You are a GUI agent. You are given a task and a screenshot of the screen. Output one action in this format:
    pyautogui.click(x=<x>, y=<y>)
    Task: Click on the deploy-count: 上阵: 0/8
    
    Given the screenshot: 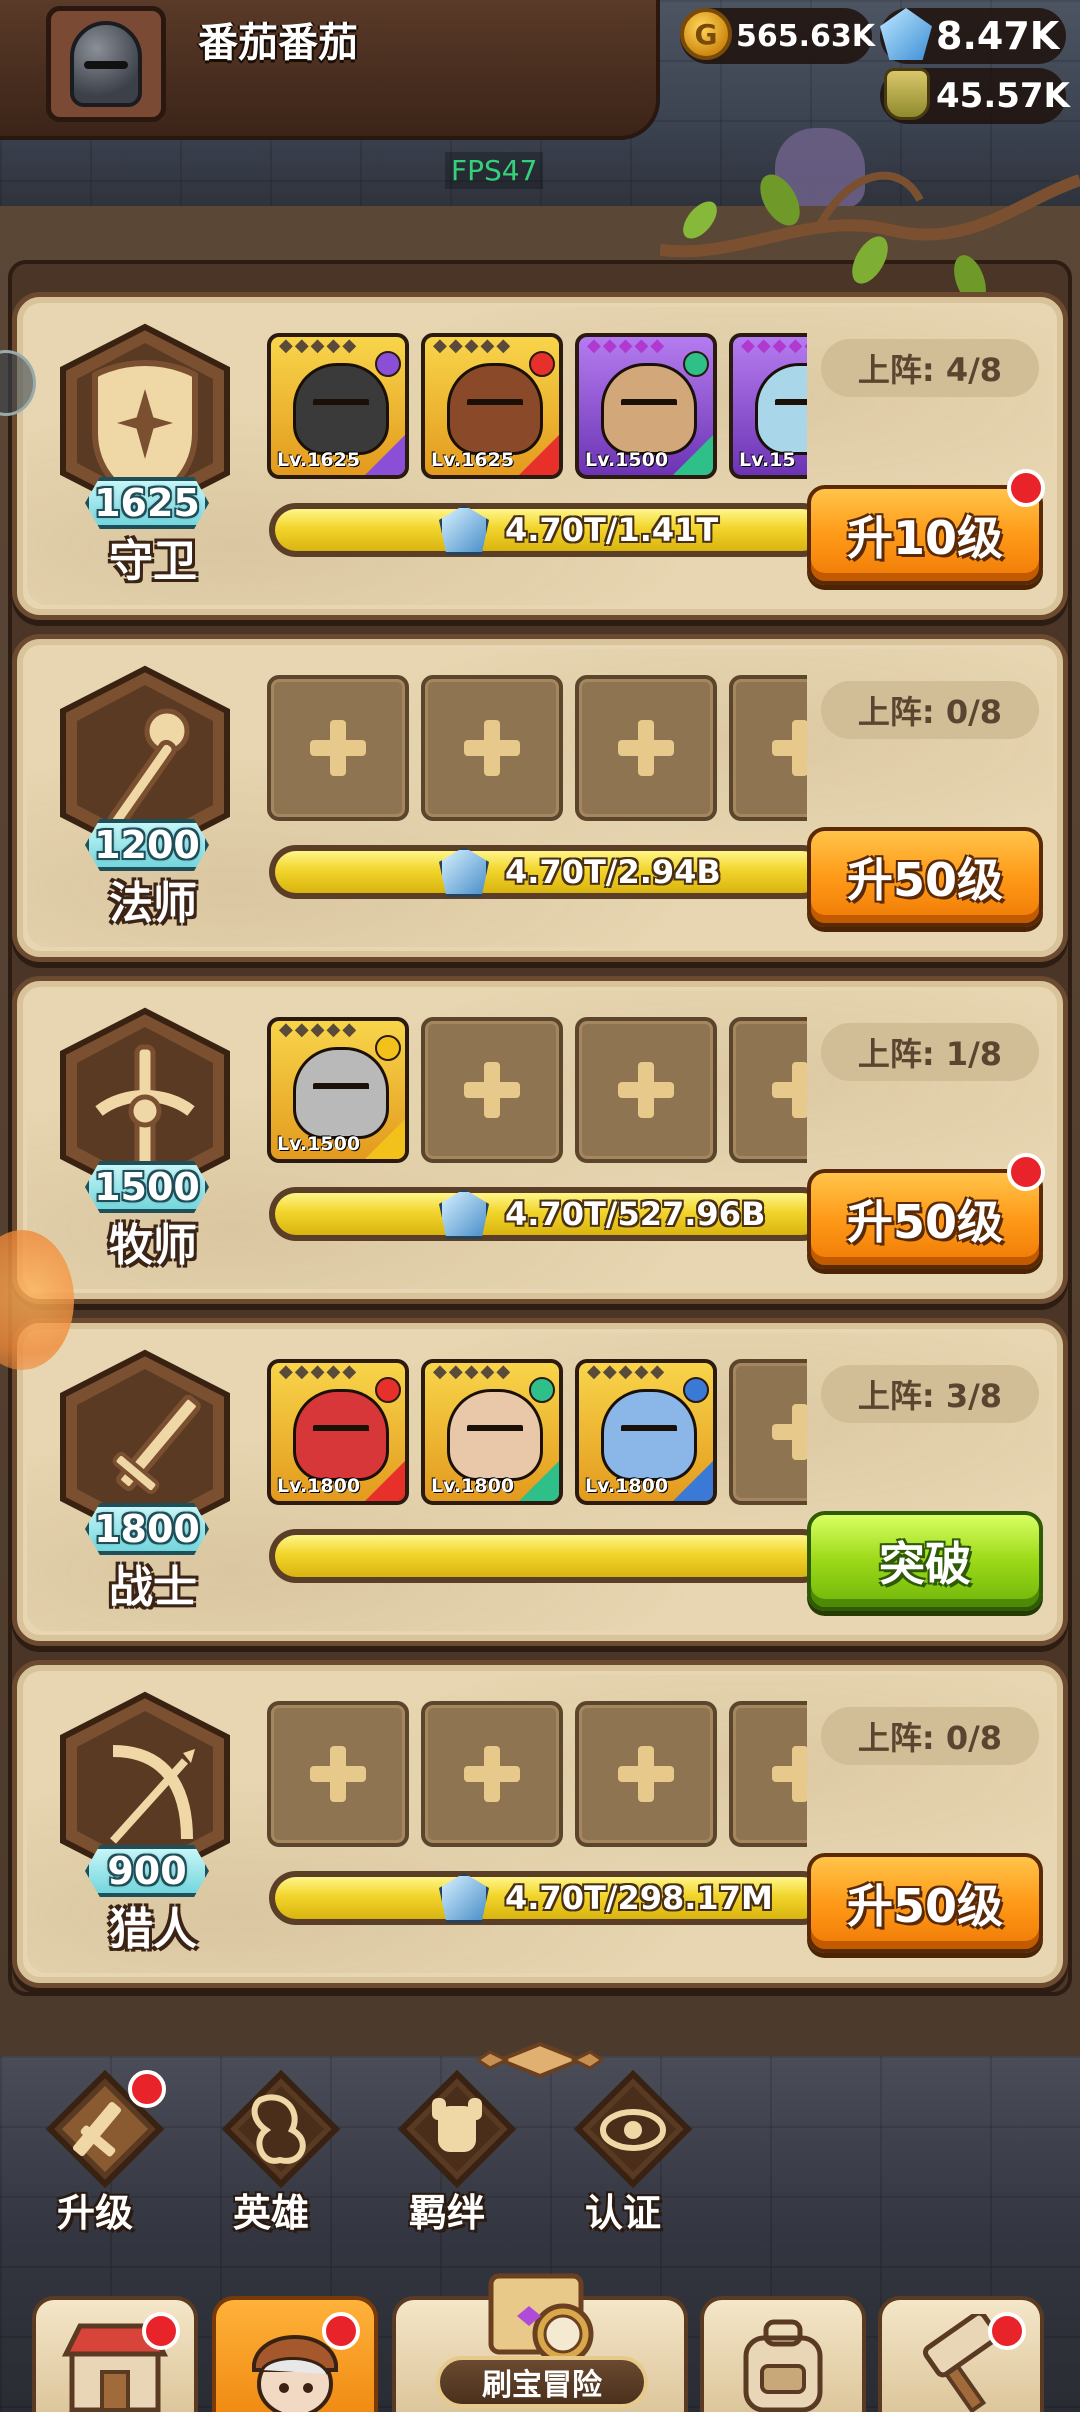 What is the action you would take?
    pyautogui.click(x=930, y=710)
    